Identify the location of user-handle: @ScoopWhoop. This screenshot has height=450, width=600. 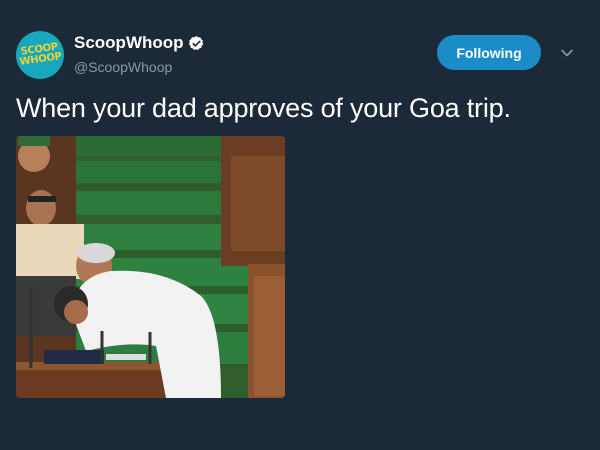
(123, 67).